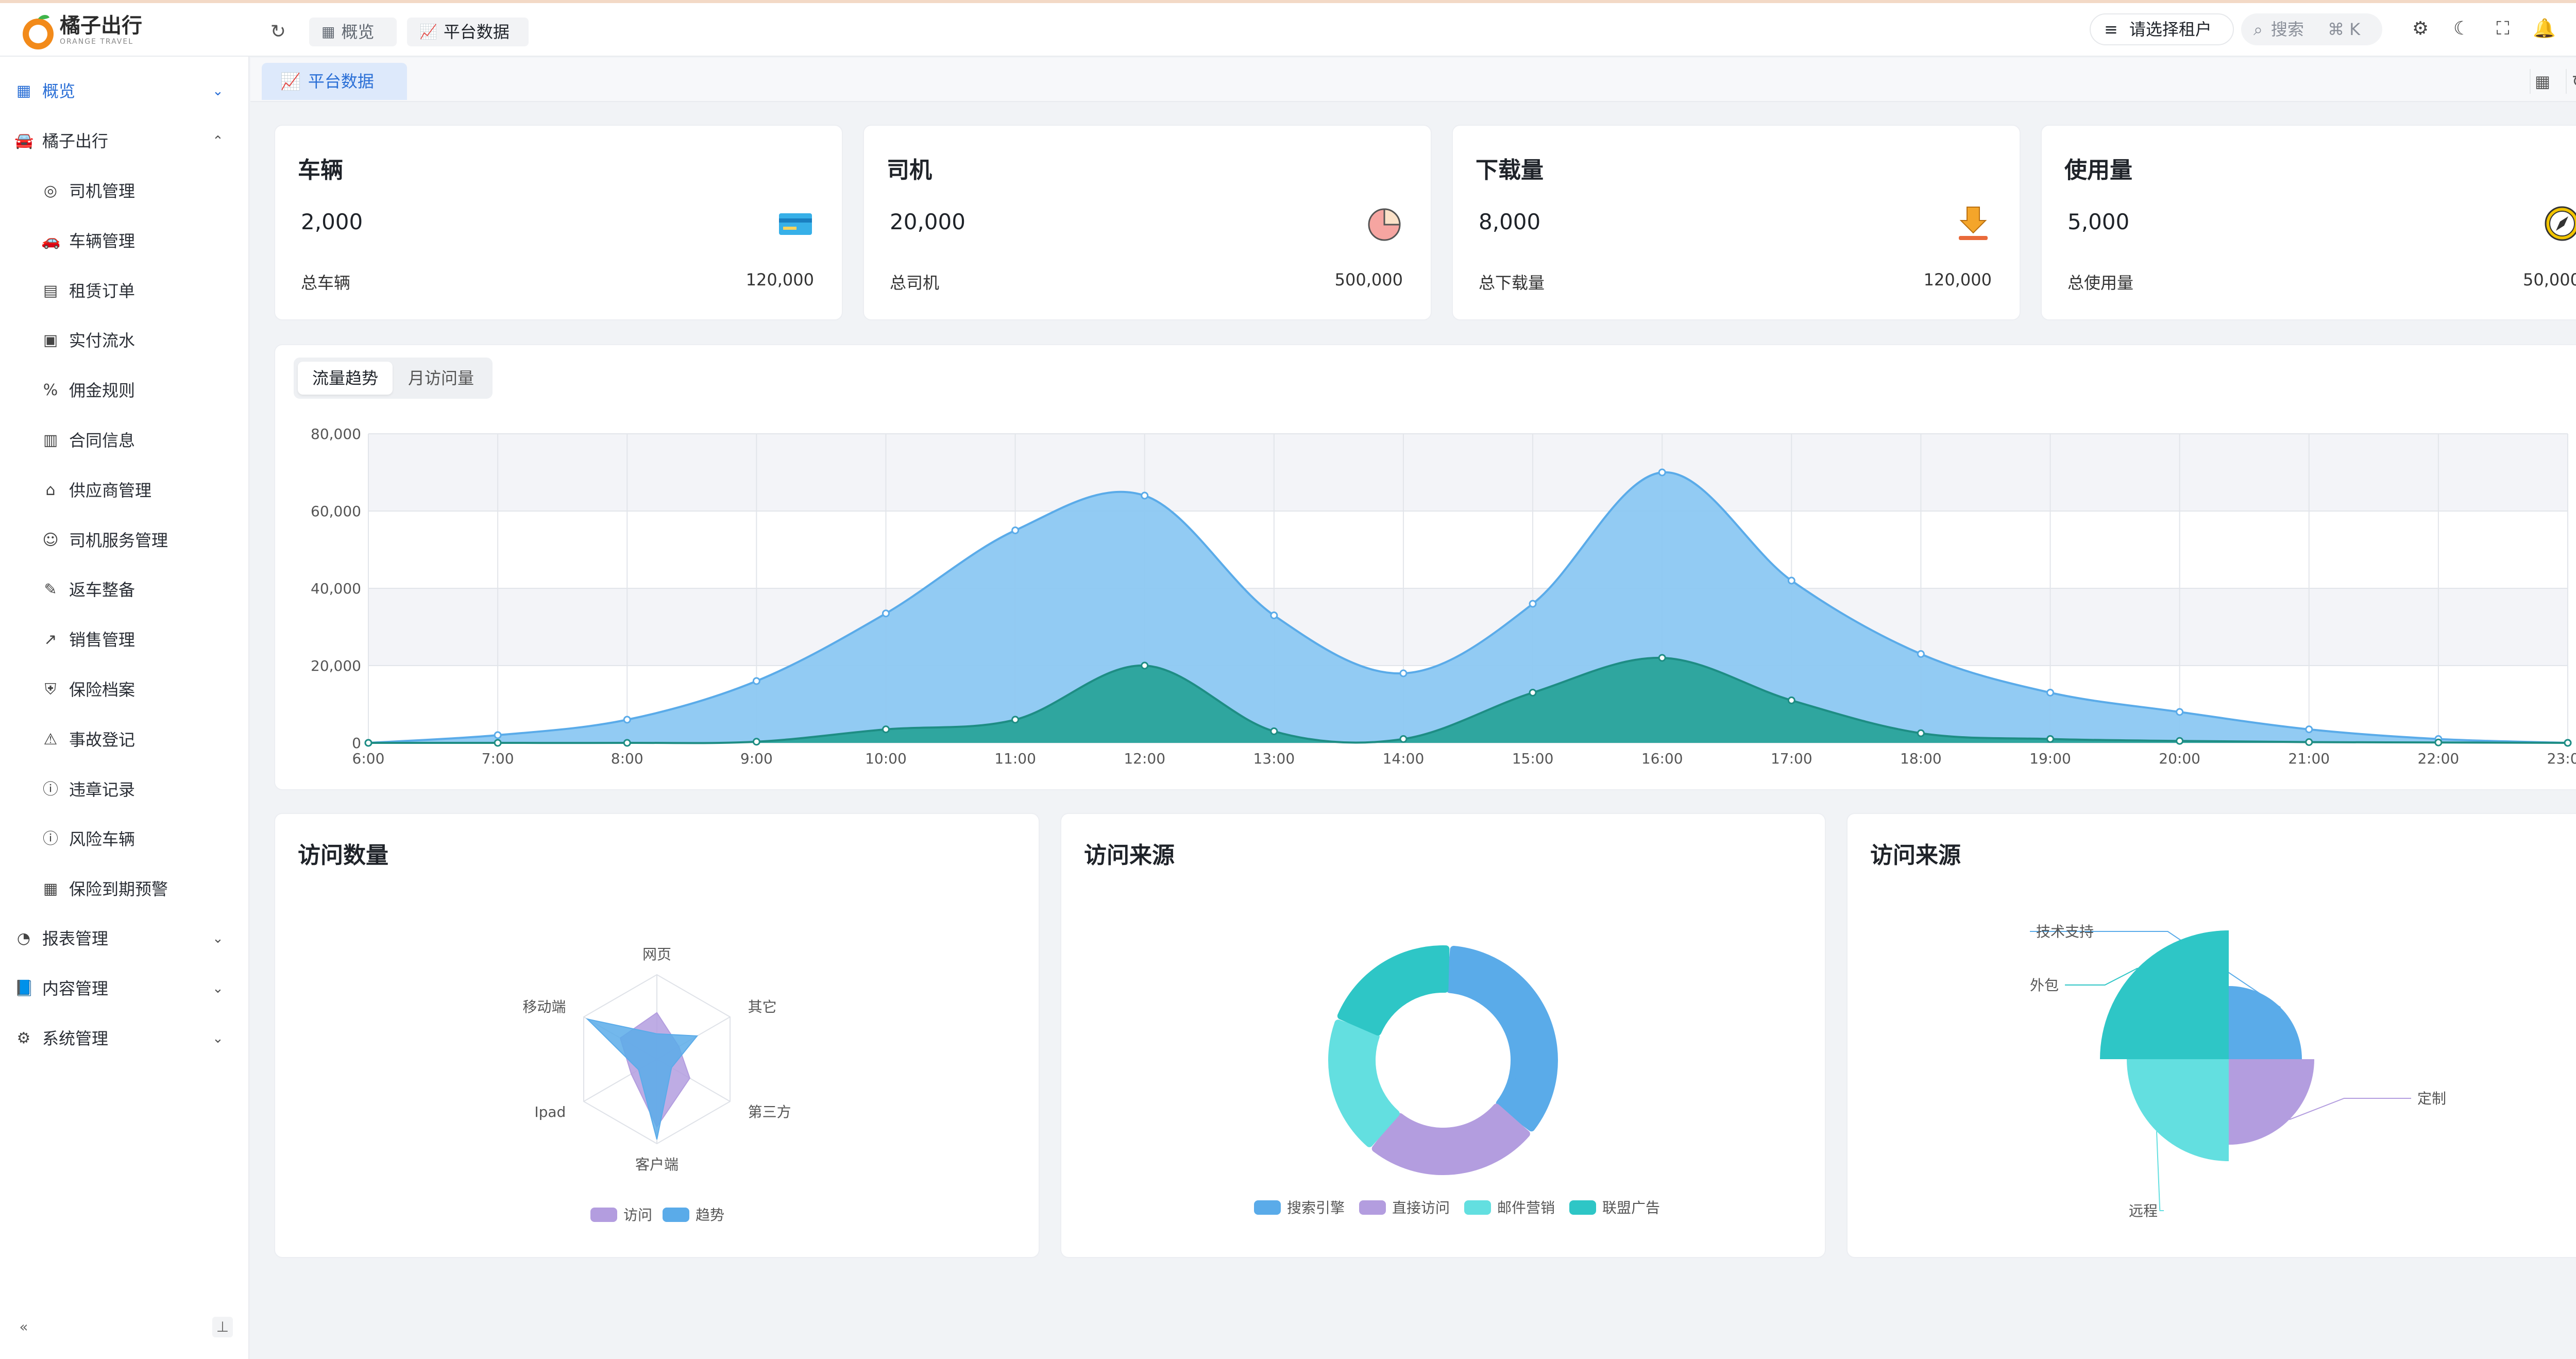  Describe the element at coordinates (1394, 990) in the screenshot. I see `donut-slice` at that location.